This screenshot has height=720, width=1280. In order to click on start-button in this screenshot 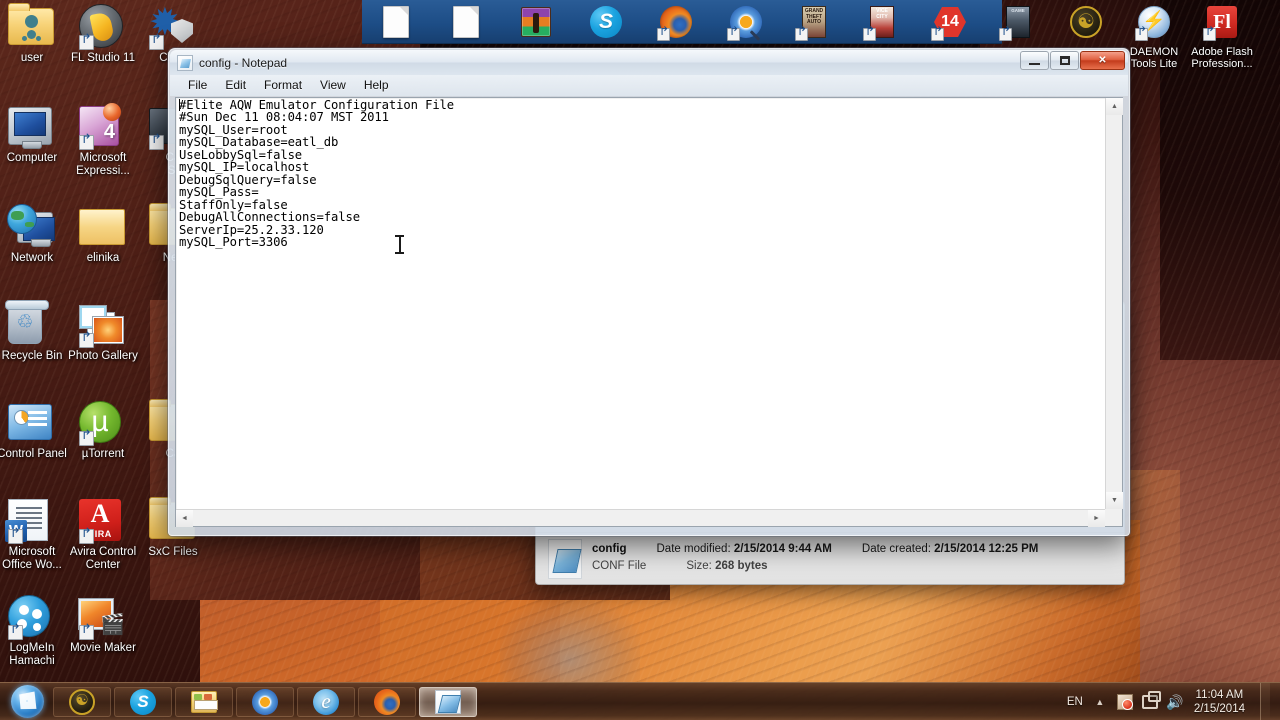, I will do `click(27, 702)`.